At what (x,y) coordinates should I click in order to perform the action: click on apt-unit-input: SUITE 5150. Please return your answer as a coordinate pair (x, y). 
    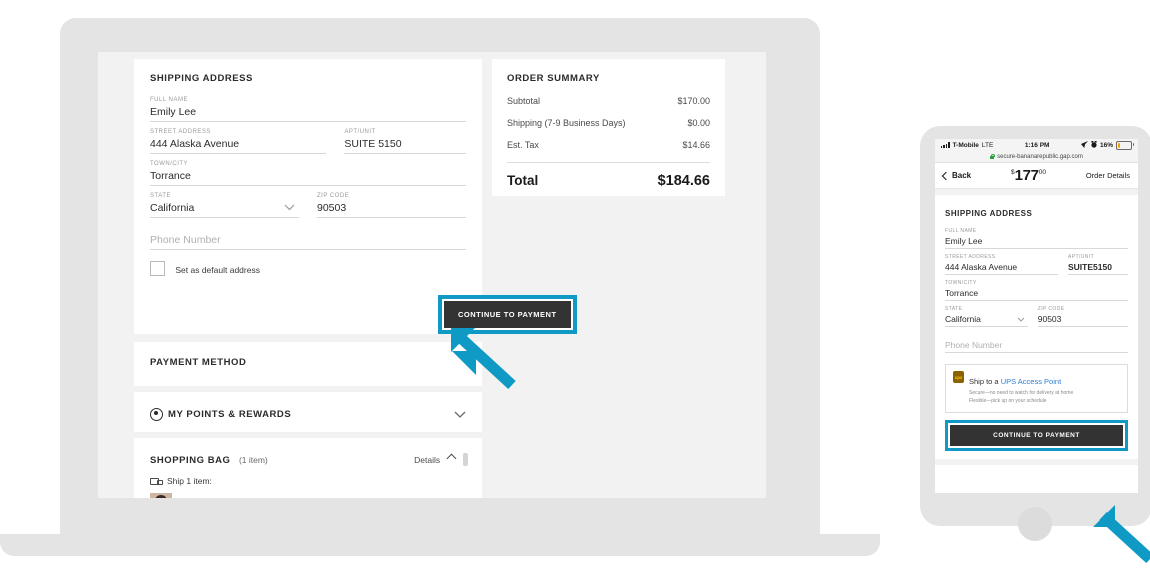
    Looking at the image, I should click on (405, 146).